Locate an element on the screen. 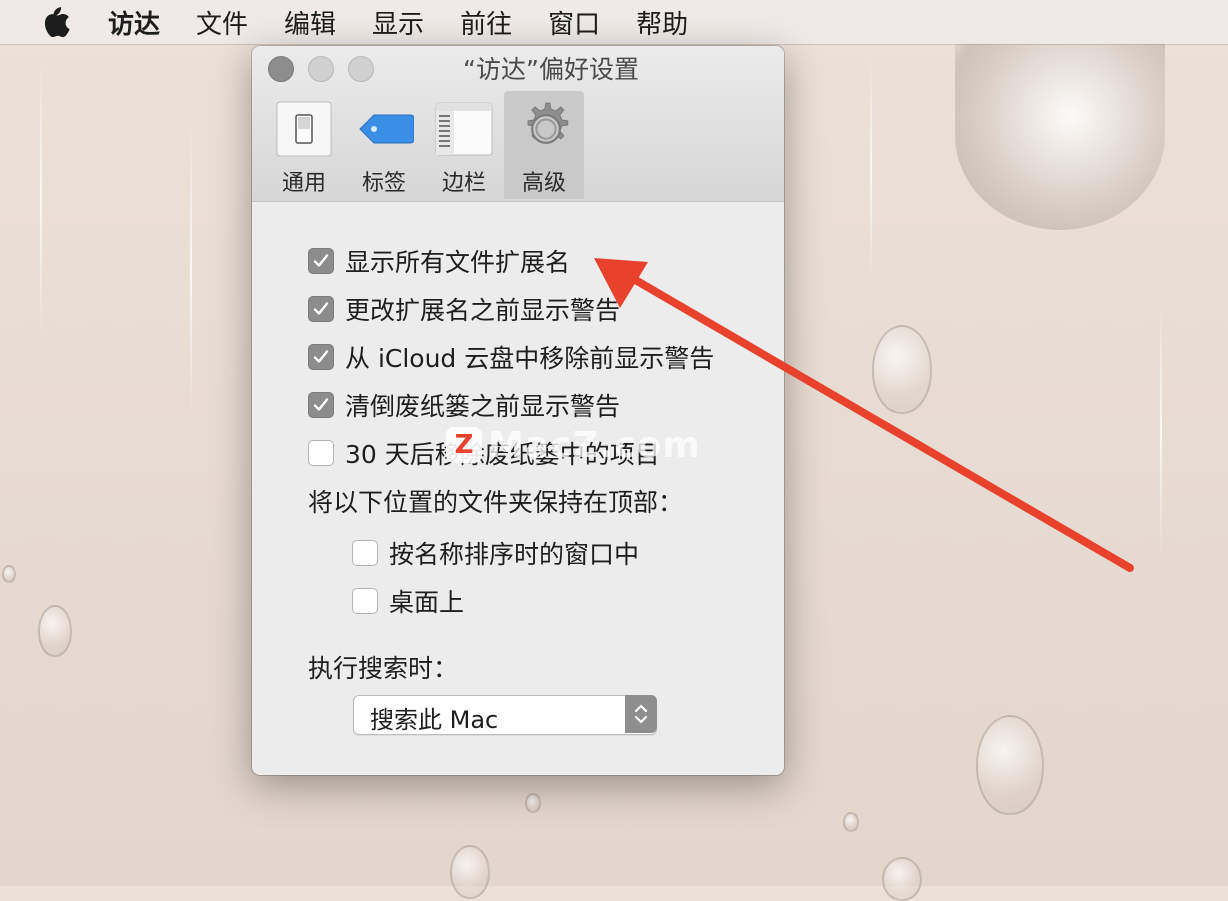 The width and height of the screenshot is (1228, 901). menu-edit: 编辑 is located at coordinates (310, 22).